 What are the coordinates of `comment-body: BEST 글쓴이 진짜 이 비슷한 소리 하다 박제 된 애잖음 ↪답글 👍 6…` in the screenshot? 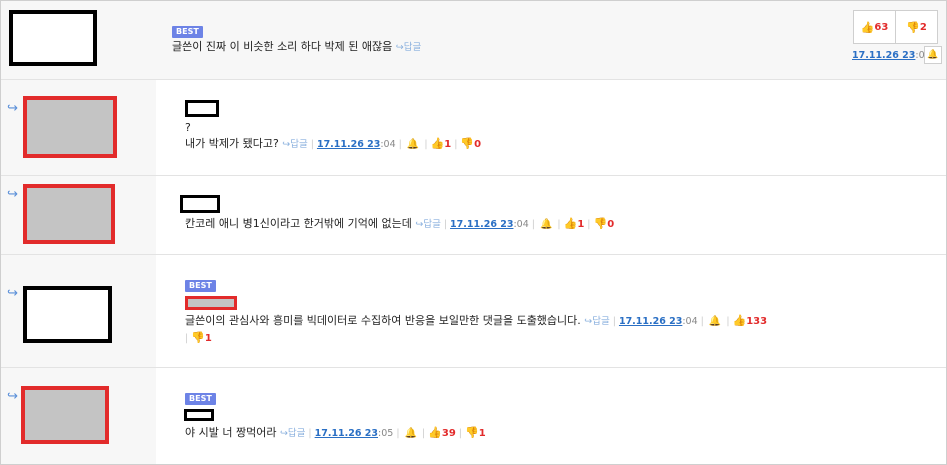 It's located at (551, 40).